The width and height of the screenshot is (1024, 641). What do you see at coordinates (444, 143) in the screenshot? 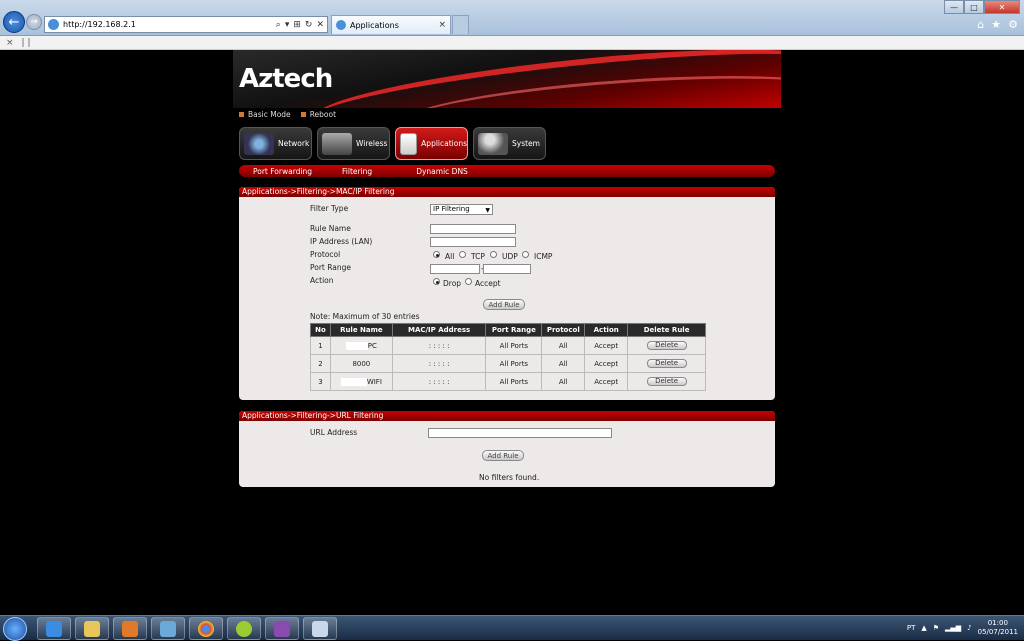
I see `tab-applications-label: Applications` at bounding box center [444, 143].